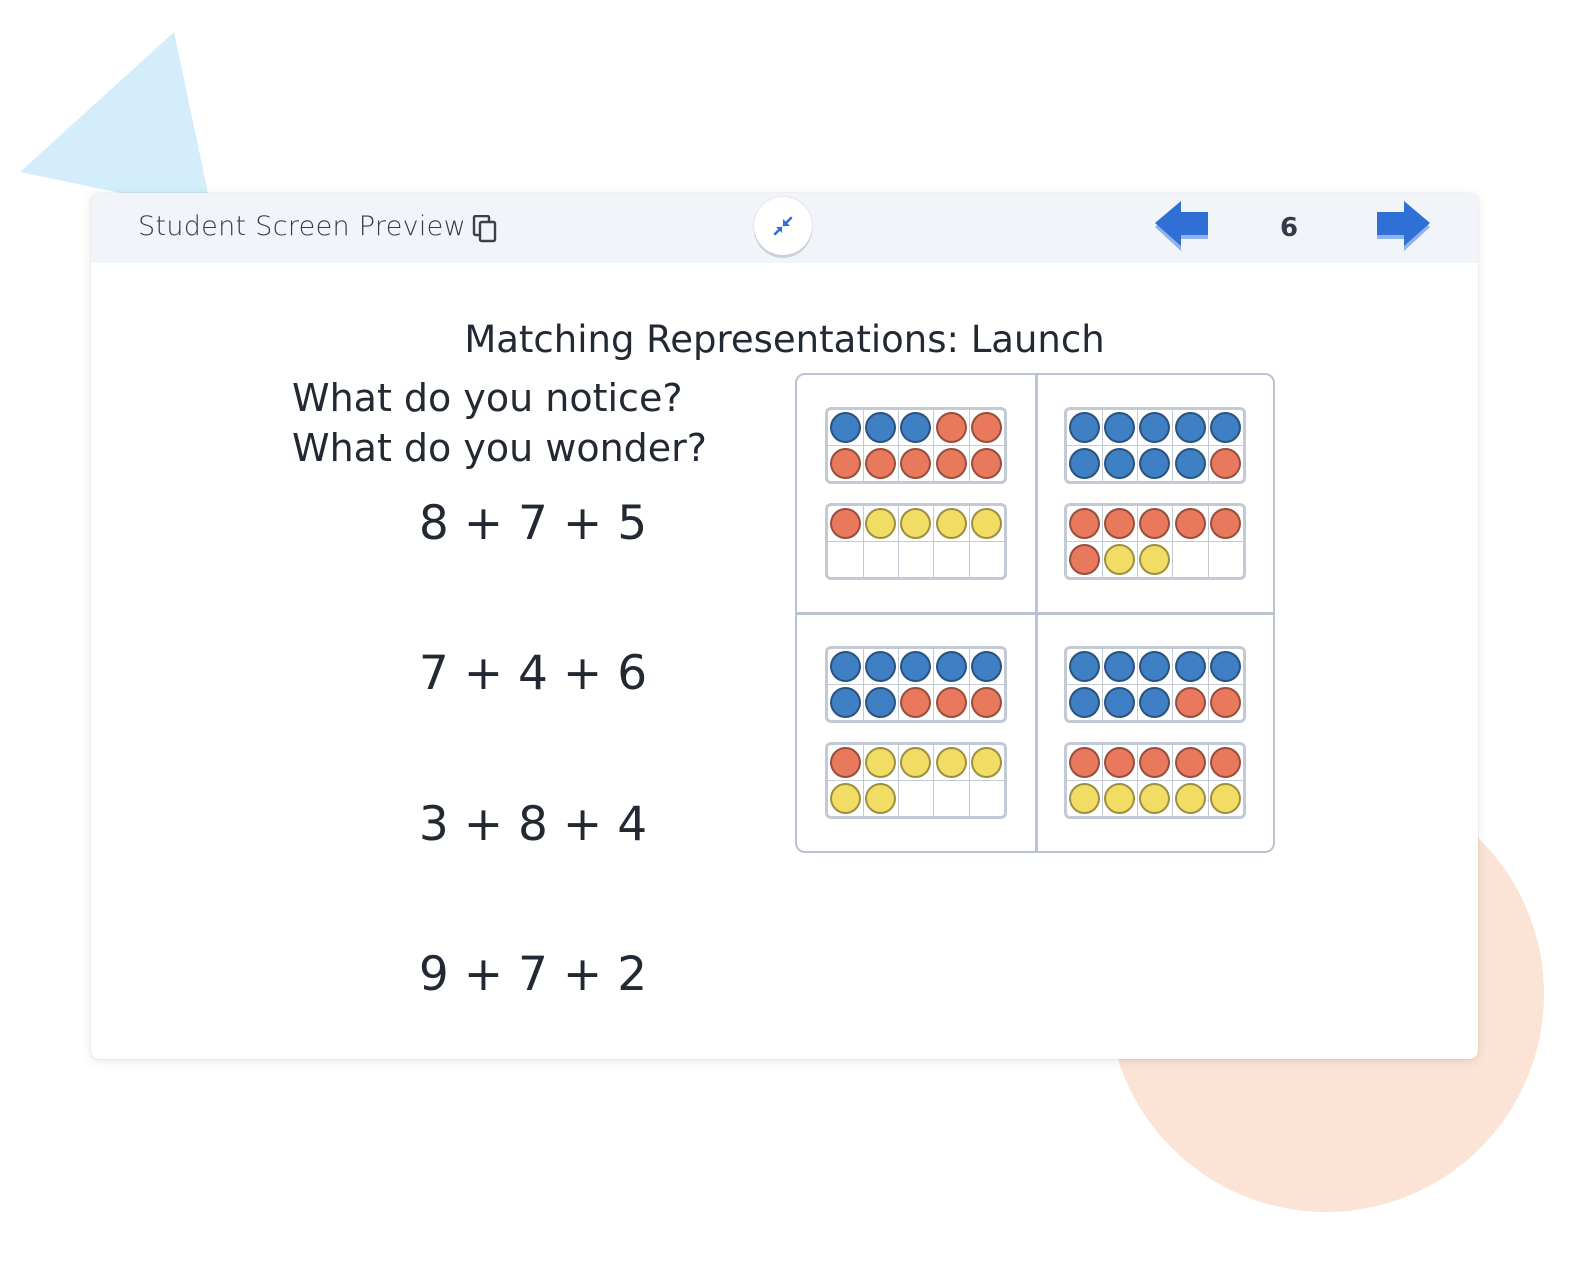 Image resolution: width=1580 pixels, height=1264 pixels. Describe the element at coordinates (485, 229) in the screenshot. I see `copy-icon` at that location.